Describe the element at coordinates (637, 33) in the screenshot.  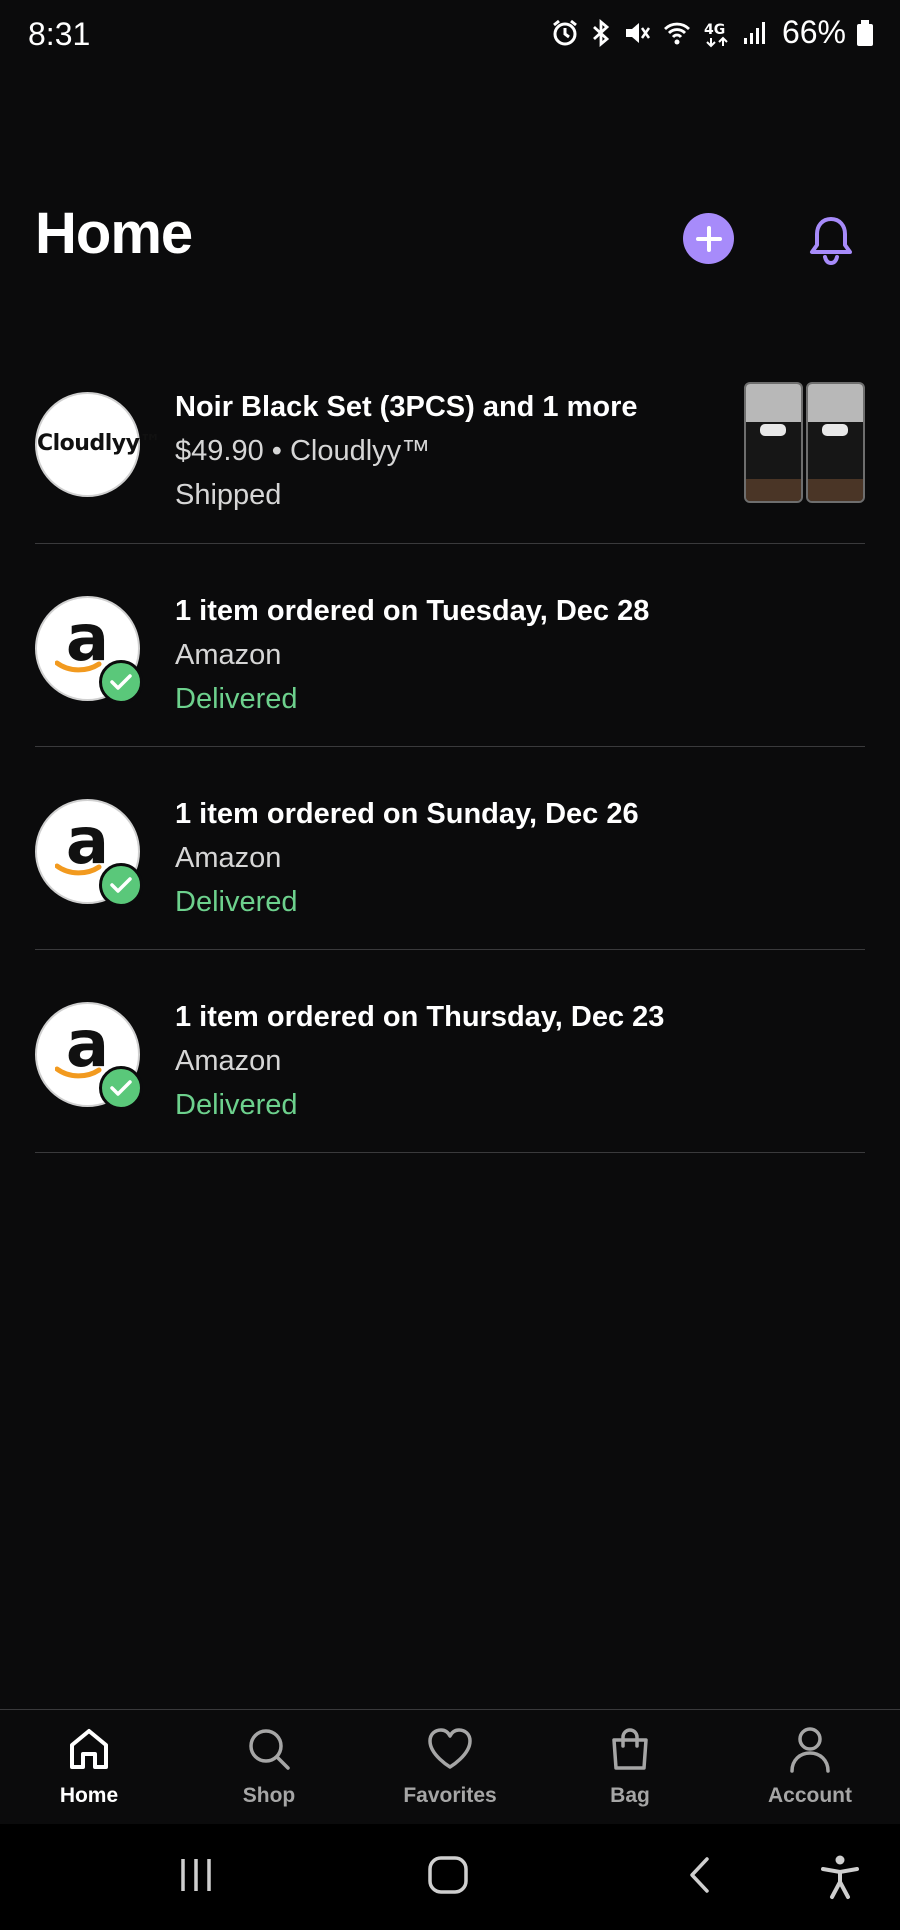
I see `mute-icon` at that location.